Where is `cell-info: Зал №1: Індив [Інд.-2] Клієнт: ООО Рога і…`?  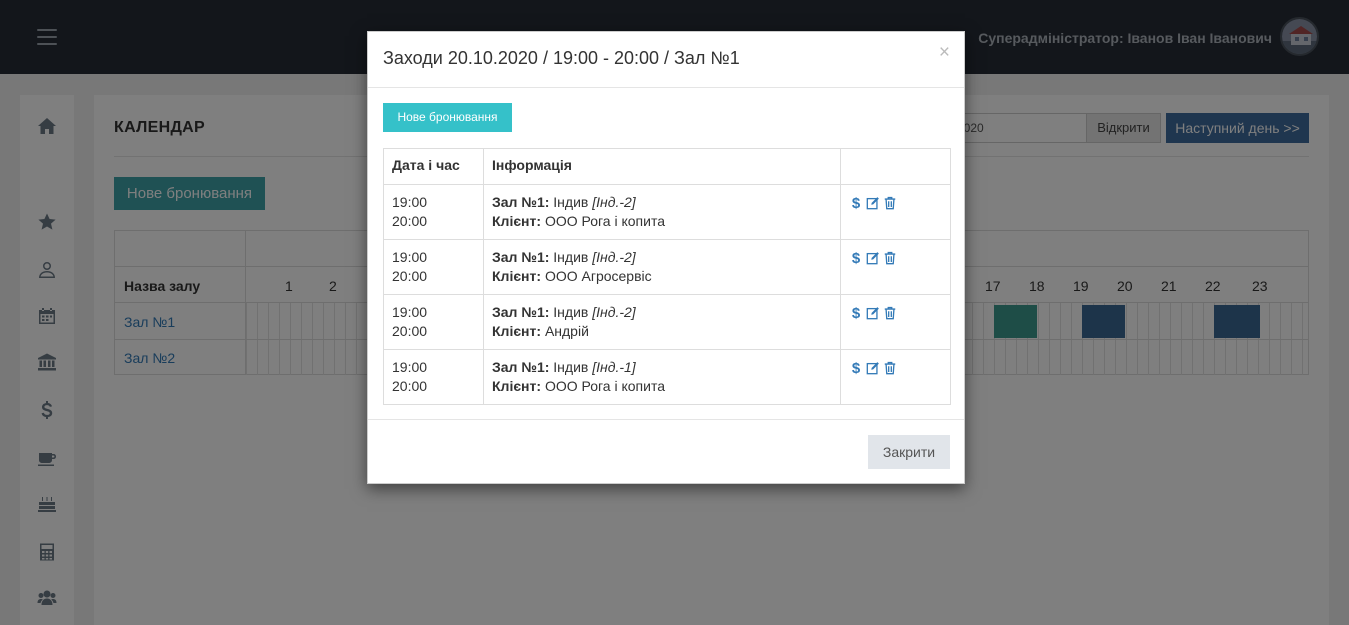 cell-info: Зал №1: Індив [Інд.-2] Клієнт: ООО Рога і… is located at coordinates (662, 212).